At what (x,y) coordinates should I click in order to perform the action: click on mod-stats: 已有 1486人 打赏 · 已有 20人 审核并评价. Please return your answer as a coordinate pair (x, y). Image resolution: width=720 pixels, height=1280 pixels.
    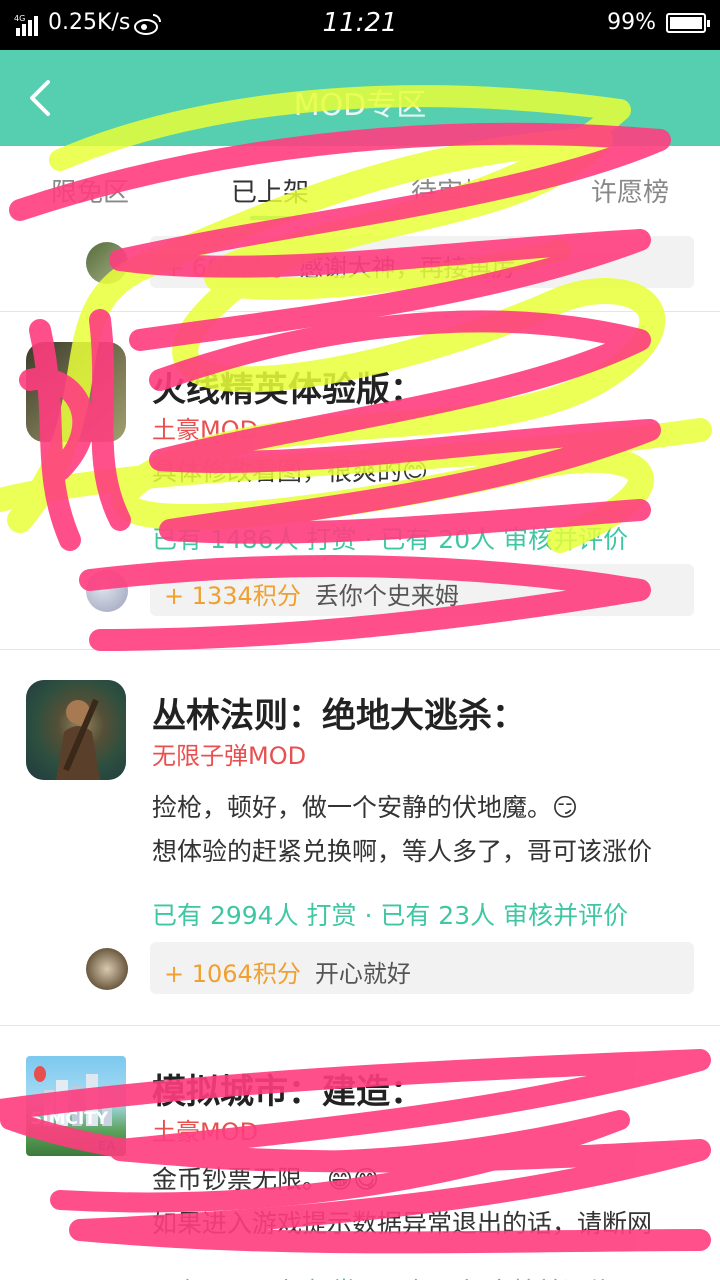
    Looking at the image, I should click on (390, 539).